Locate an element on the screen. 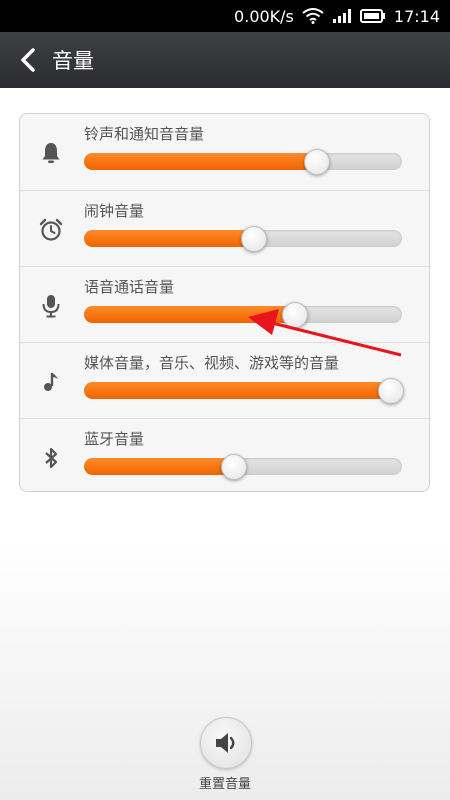 The height and width of the screenshot is (800, 450). alarm-volume-label: 闹钟音量 is located at coordinates (114, 211).